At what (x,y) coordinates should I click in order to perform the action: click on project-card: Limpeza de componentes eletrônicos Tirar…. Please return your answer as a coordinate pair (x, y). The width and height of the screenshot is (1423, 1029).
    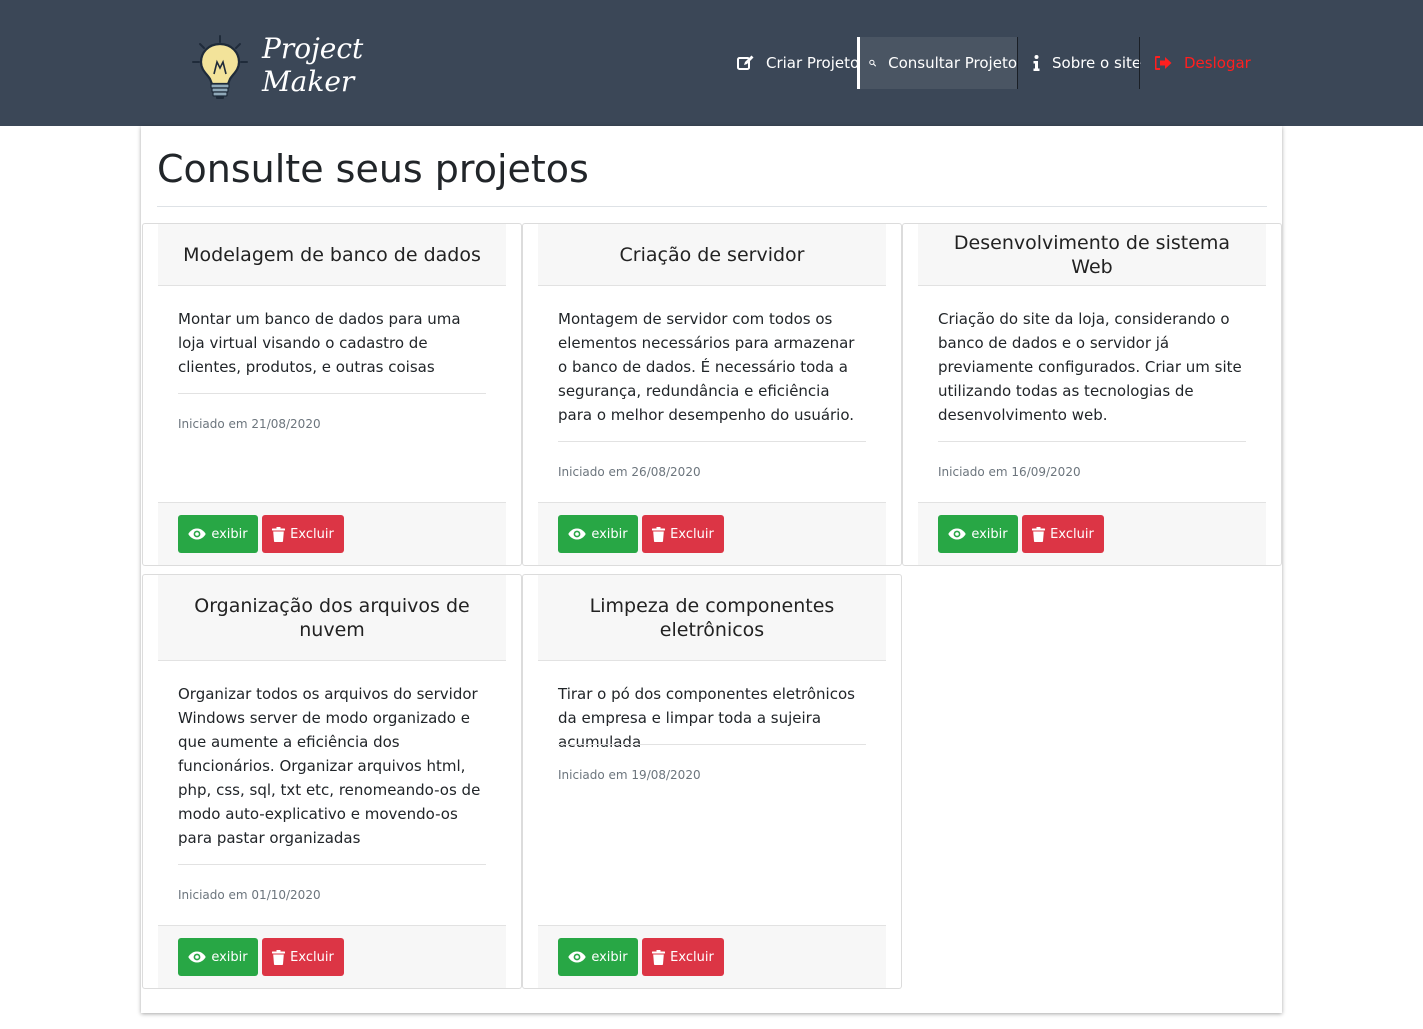
    Looking at the image, I should click on (712, 781).